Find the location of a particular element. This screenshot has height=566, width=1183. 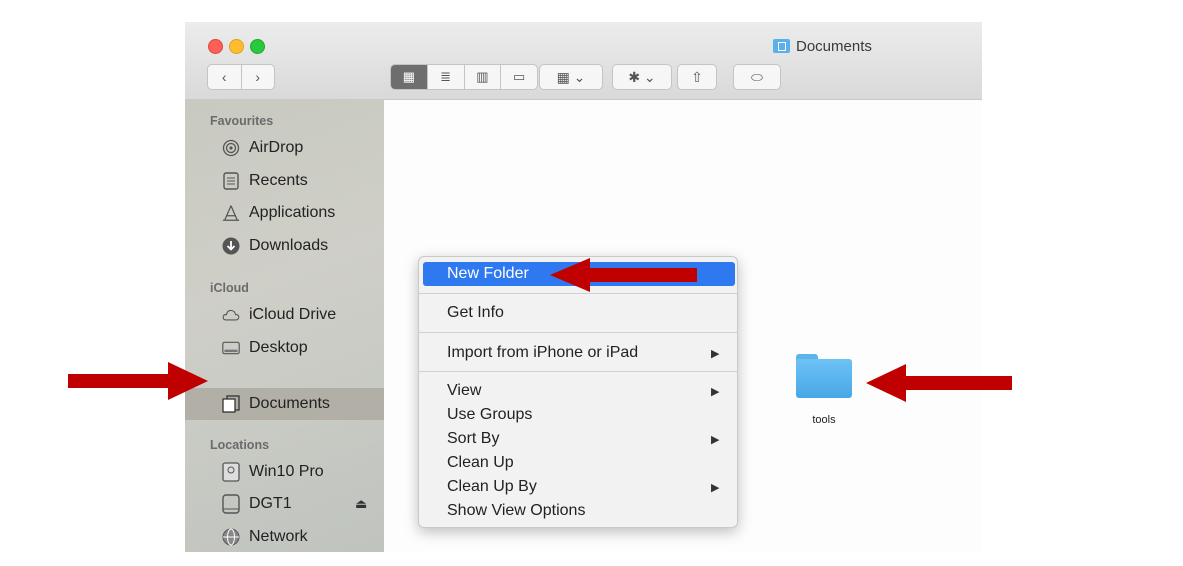

sidebar-item-label: Win10 Pro is located at coordinates (286, 471).